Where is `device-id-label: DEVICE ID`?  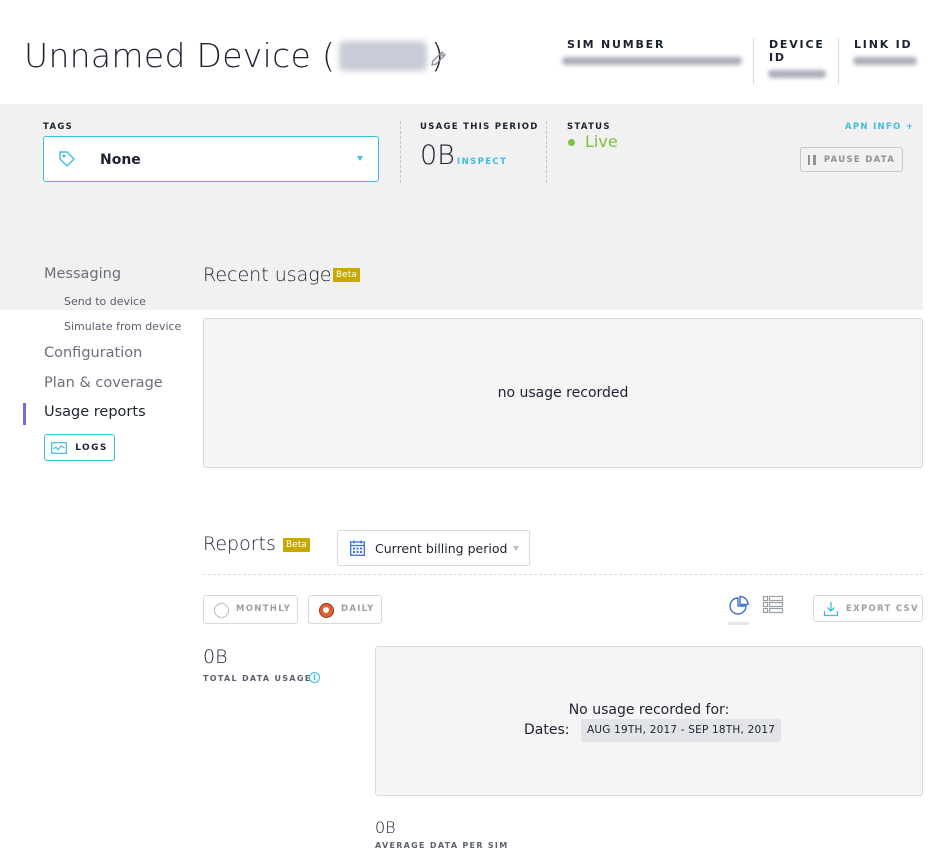 device-id-label: DEVICE ID is located at coordinates (797, 51).